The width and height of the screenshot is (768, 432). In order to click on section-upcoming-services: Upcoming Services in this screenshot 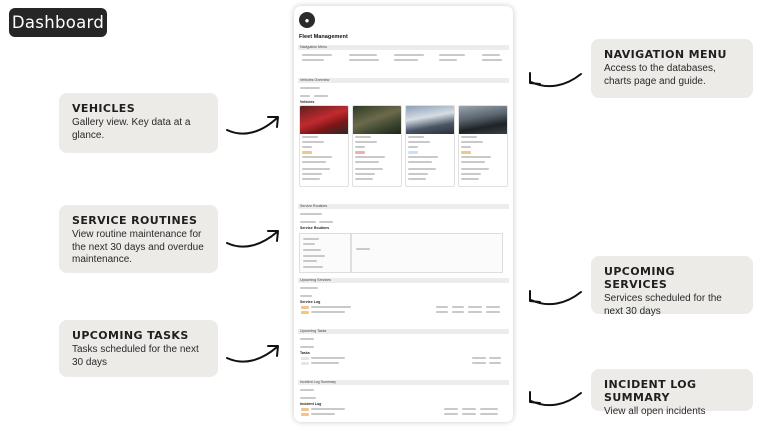, I will do `click(403, 280)`.